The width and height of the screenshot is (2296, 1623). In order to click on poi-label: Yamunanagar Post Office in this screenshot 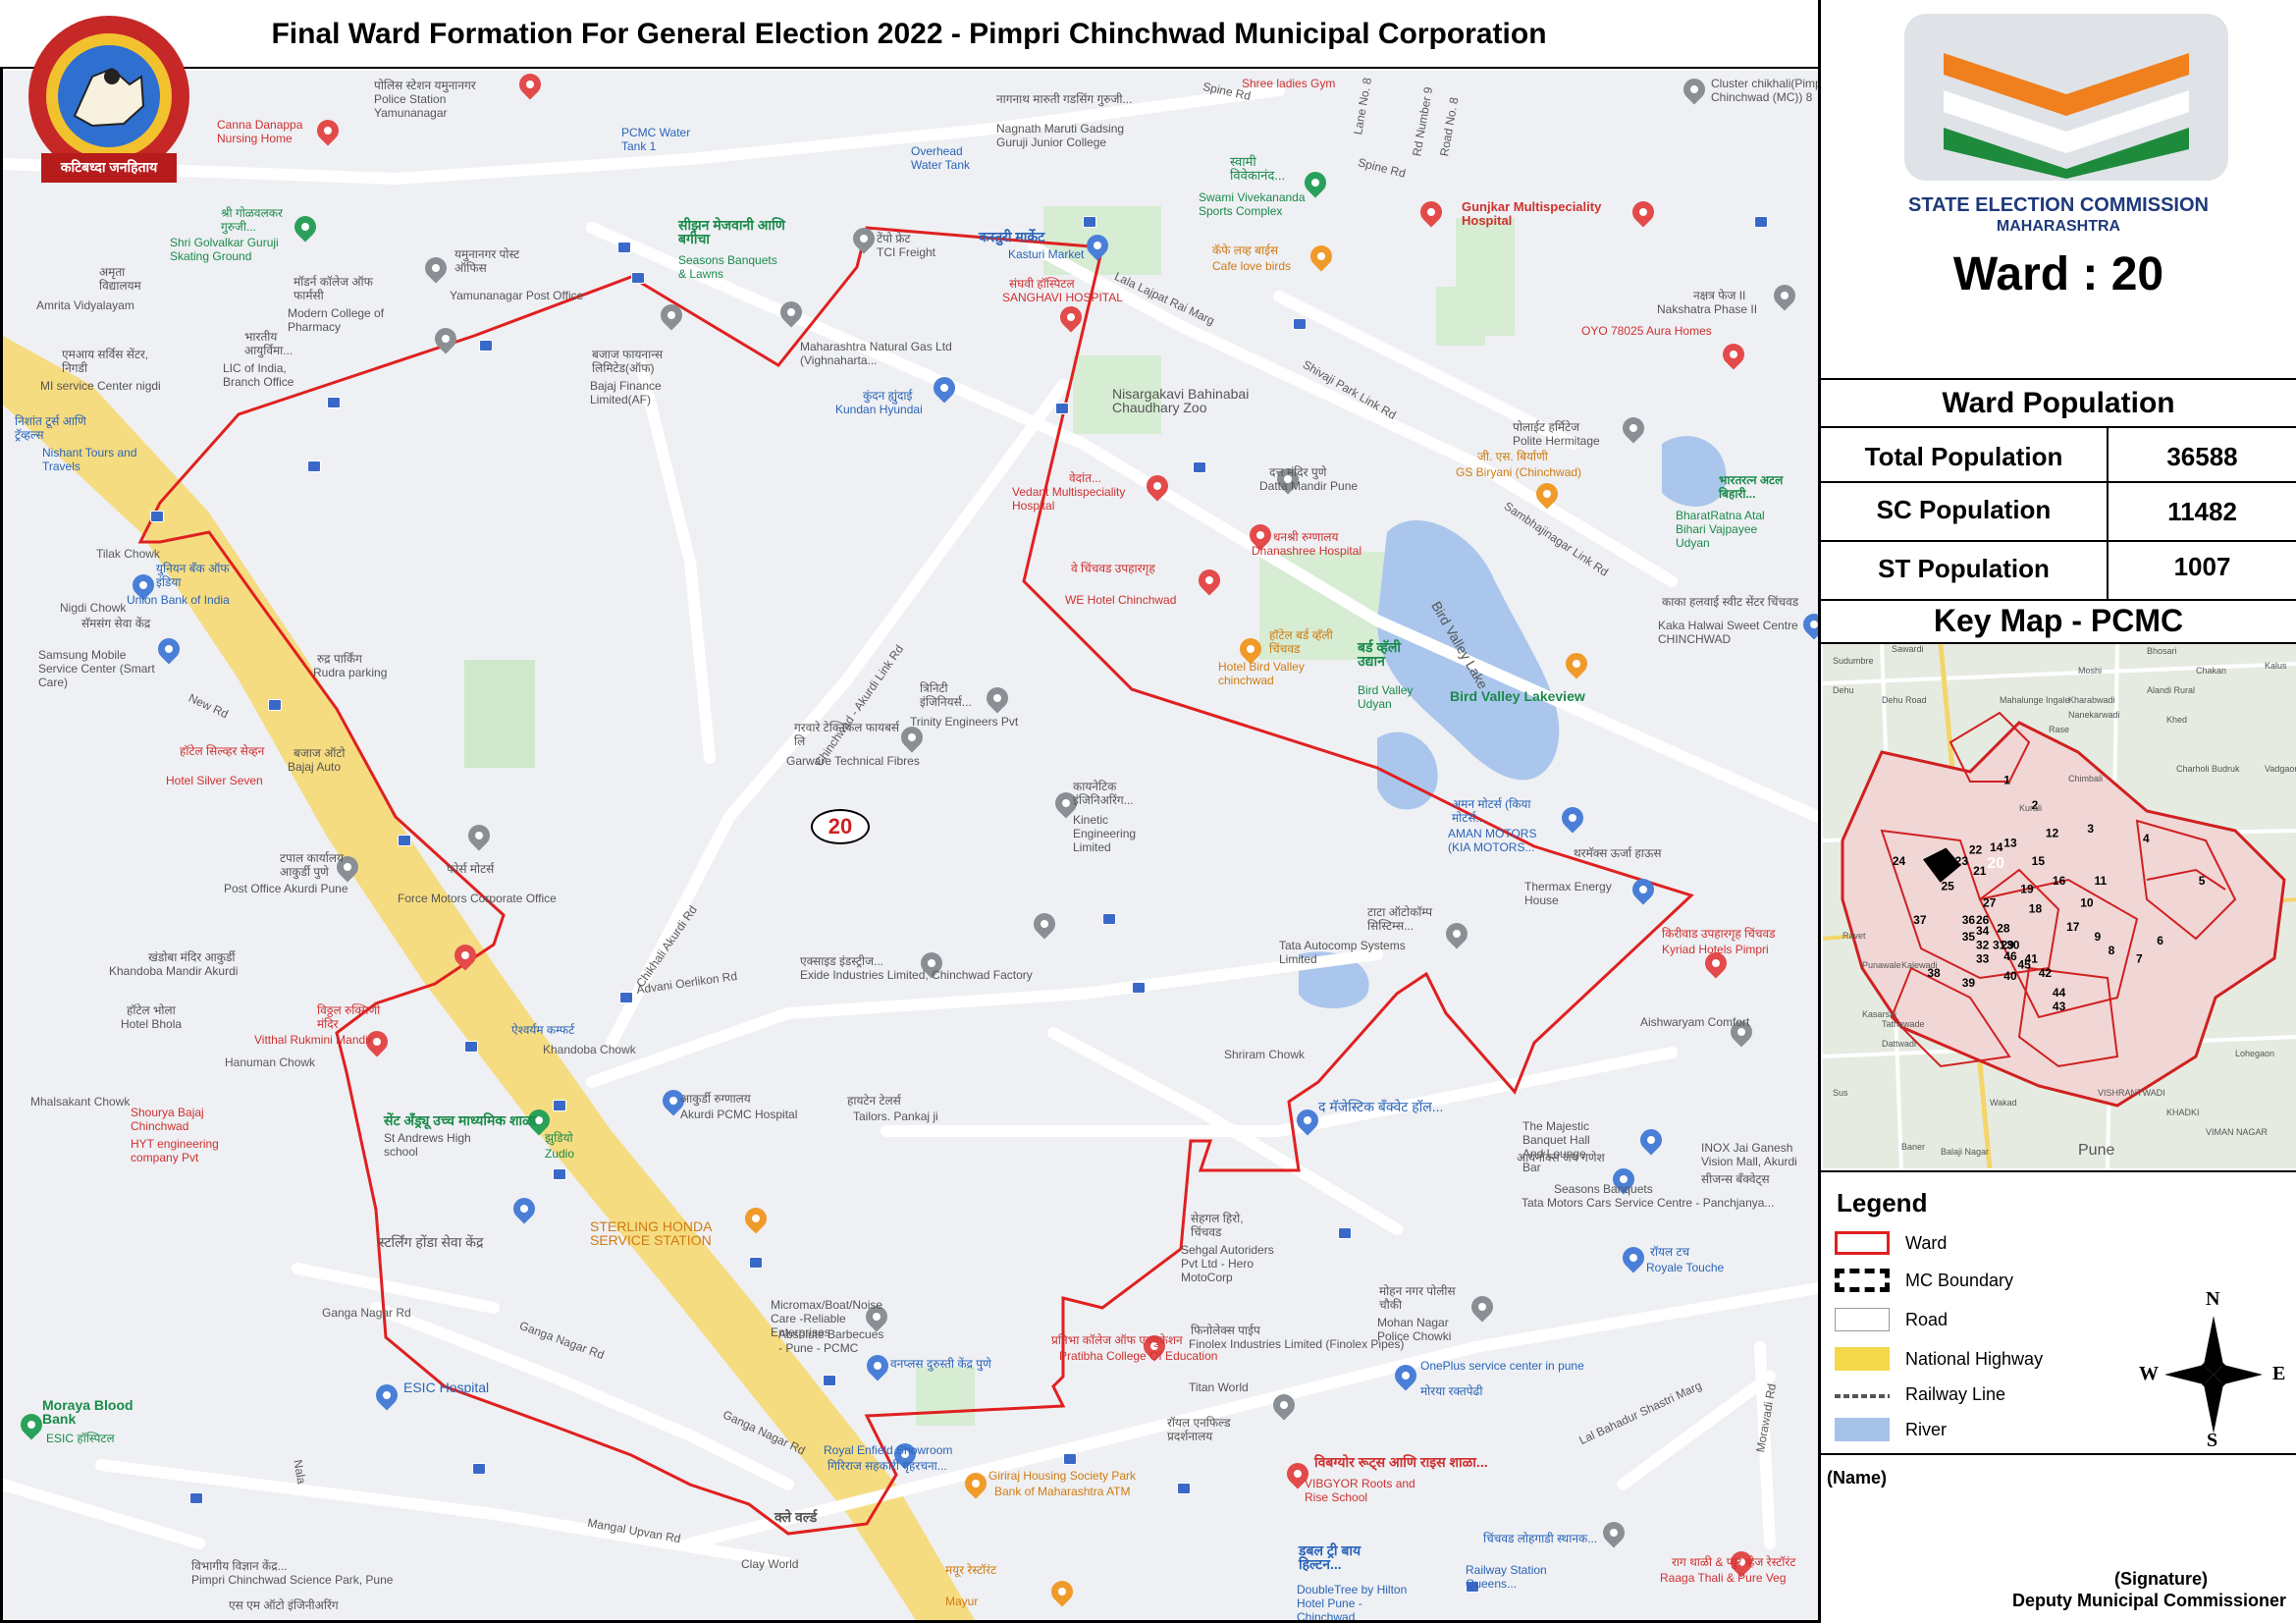, I will do `click(517, 295)`.